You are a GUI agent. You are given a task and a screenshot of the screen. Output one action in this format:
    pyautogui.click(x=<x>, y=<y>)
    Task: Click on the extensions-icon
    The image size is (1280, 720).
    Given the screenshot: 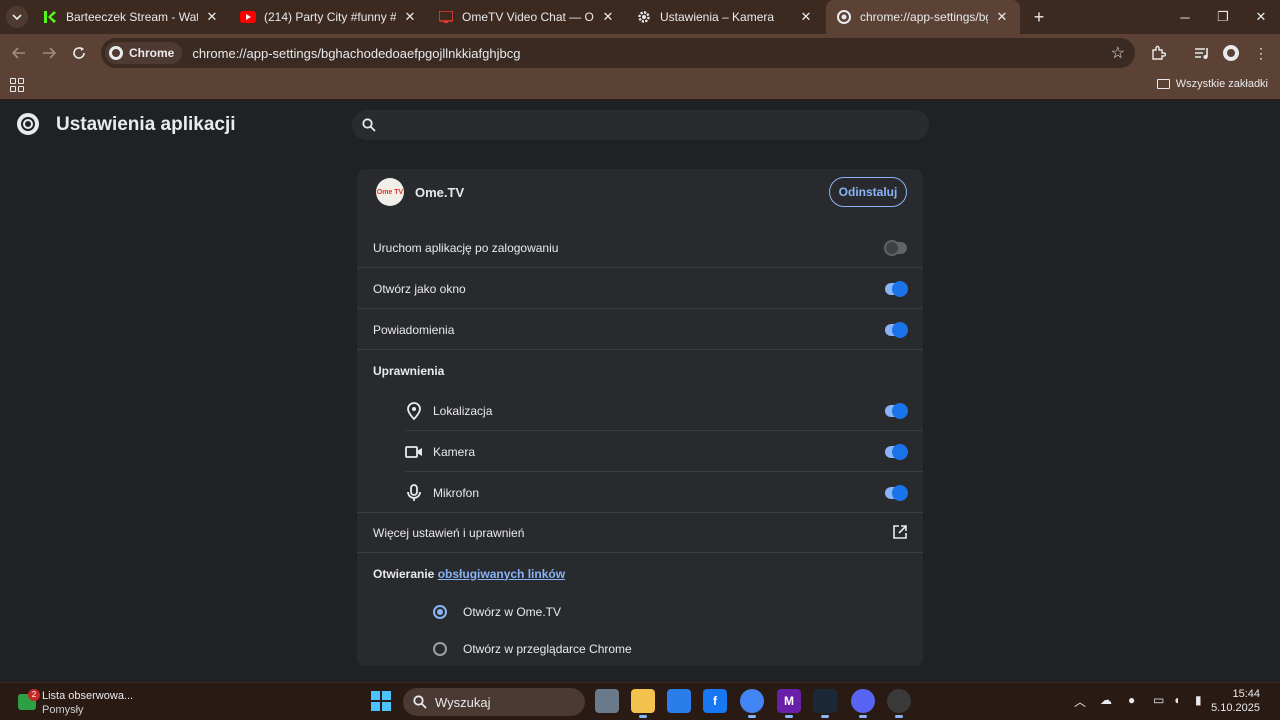 What is the action you would take?
    pyautogui.click(x=1158, y=53)
    